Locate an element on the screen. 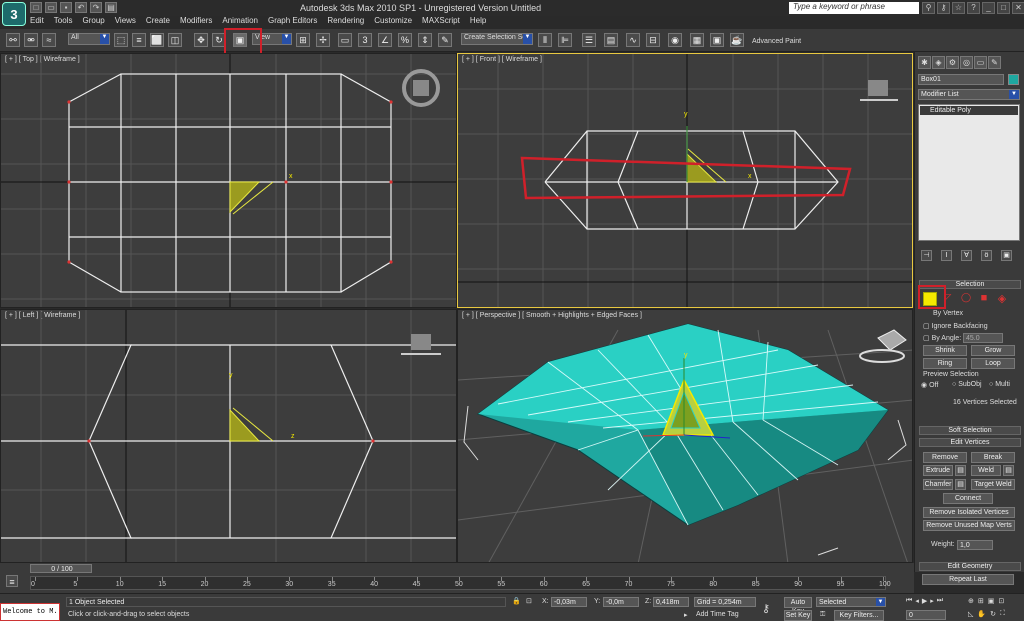  maxscript-listener: Welcome to M. is located at coordinates (30, 612).